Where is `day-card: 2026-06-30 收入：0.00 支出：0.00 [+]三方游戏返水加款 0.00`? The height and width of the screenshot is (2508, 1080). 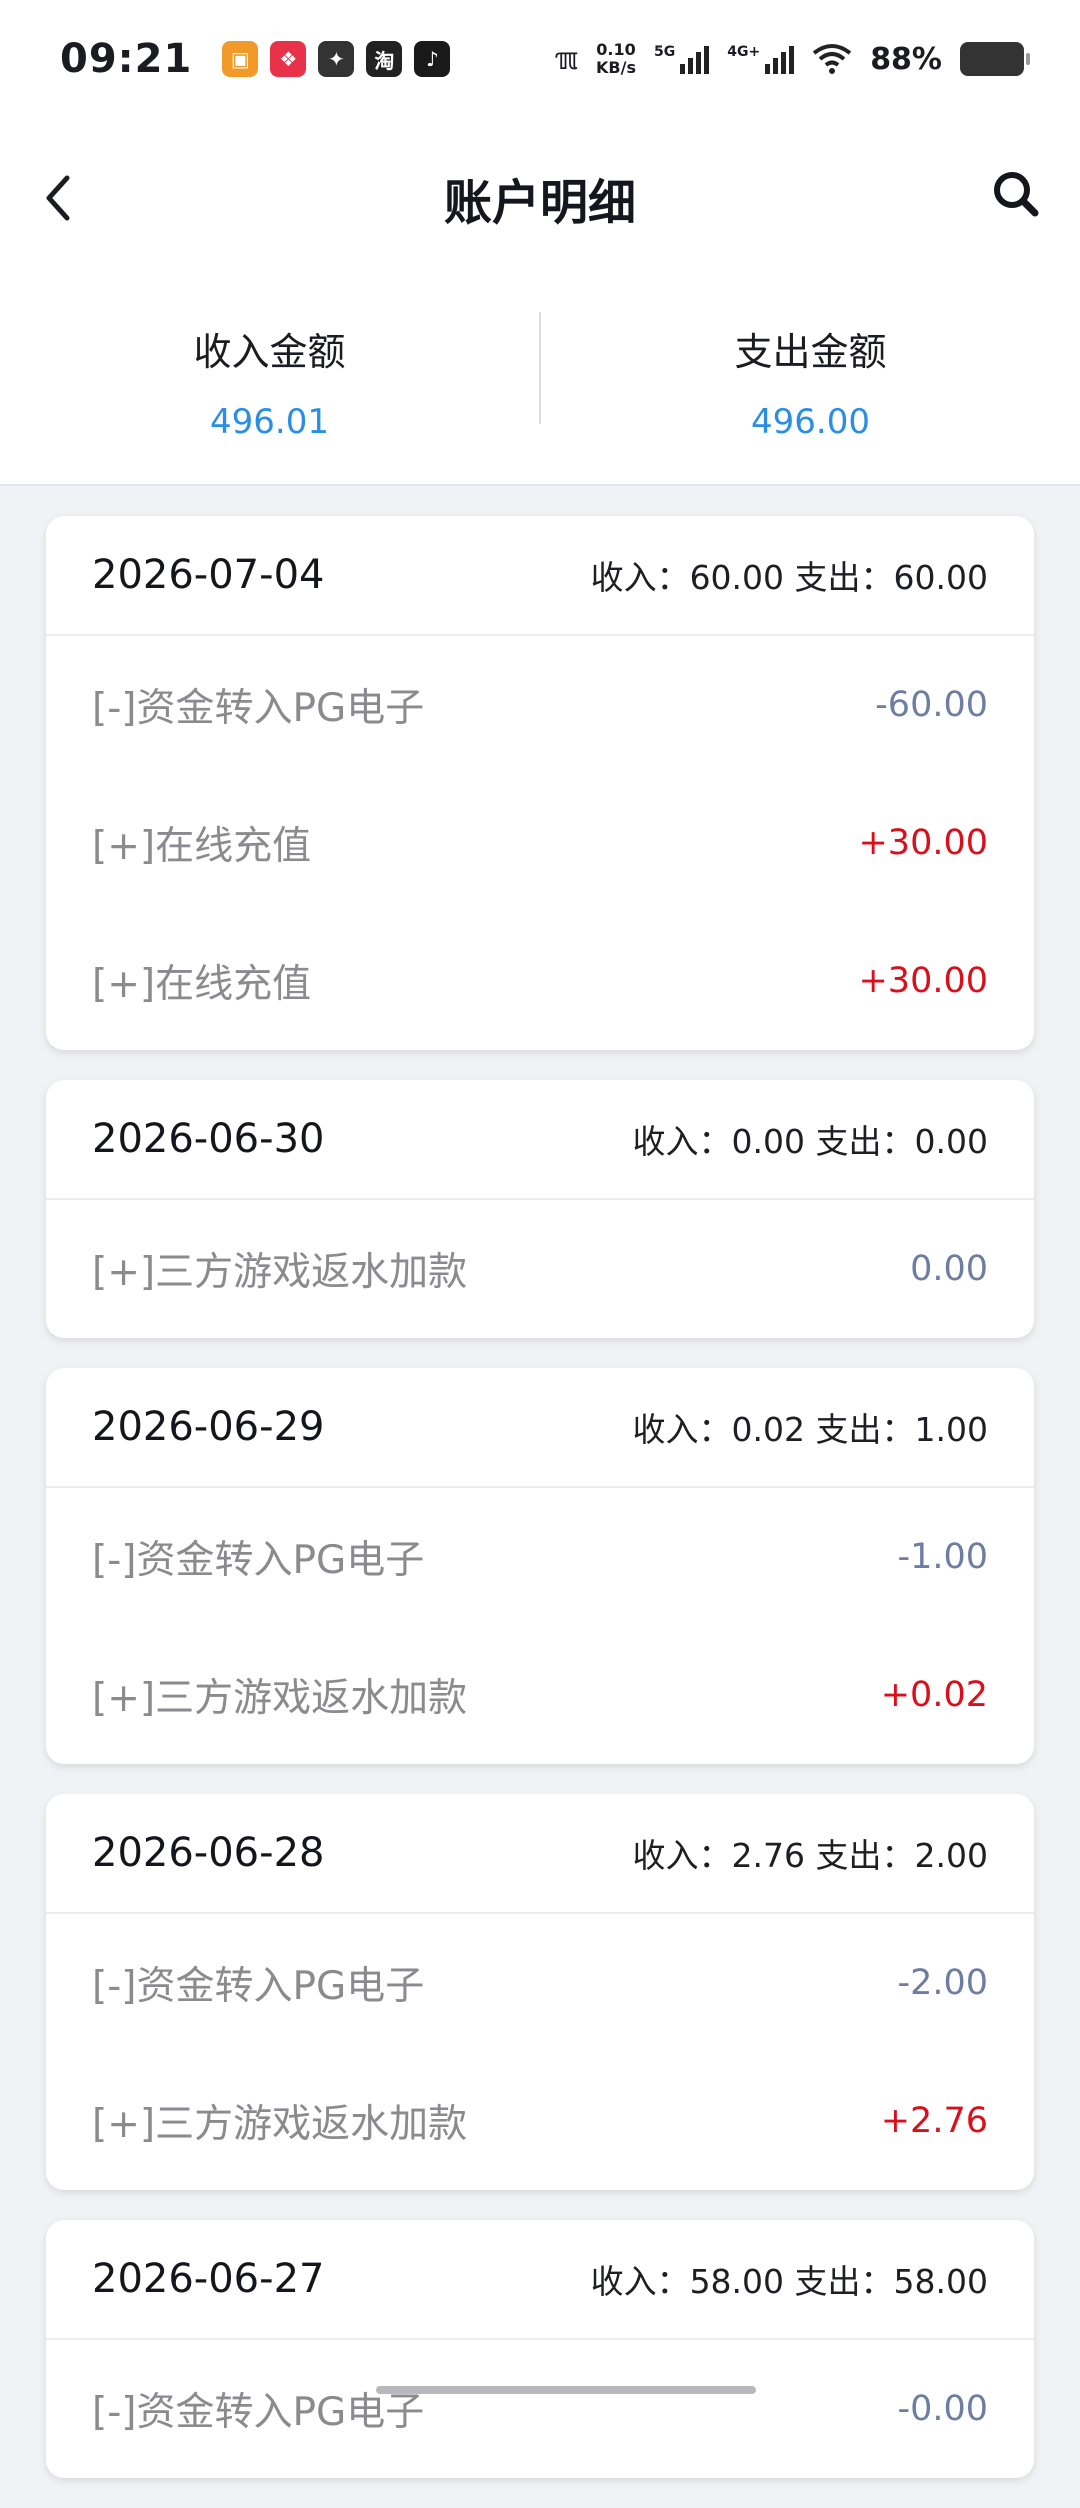 day-card: 2026-06-30 收入：0.00 支出：0.00 [+]三方游戏返水加款 0.00 is located at coordinates (540, 1209).